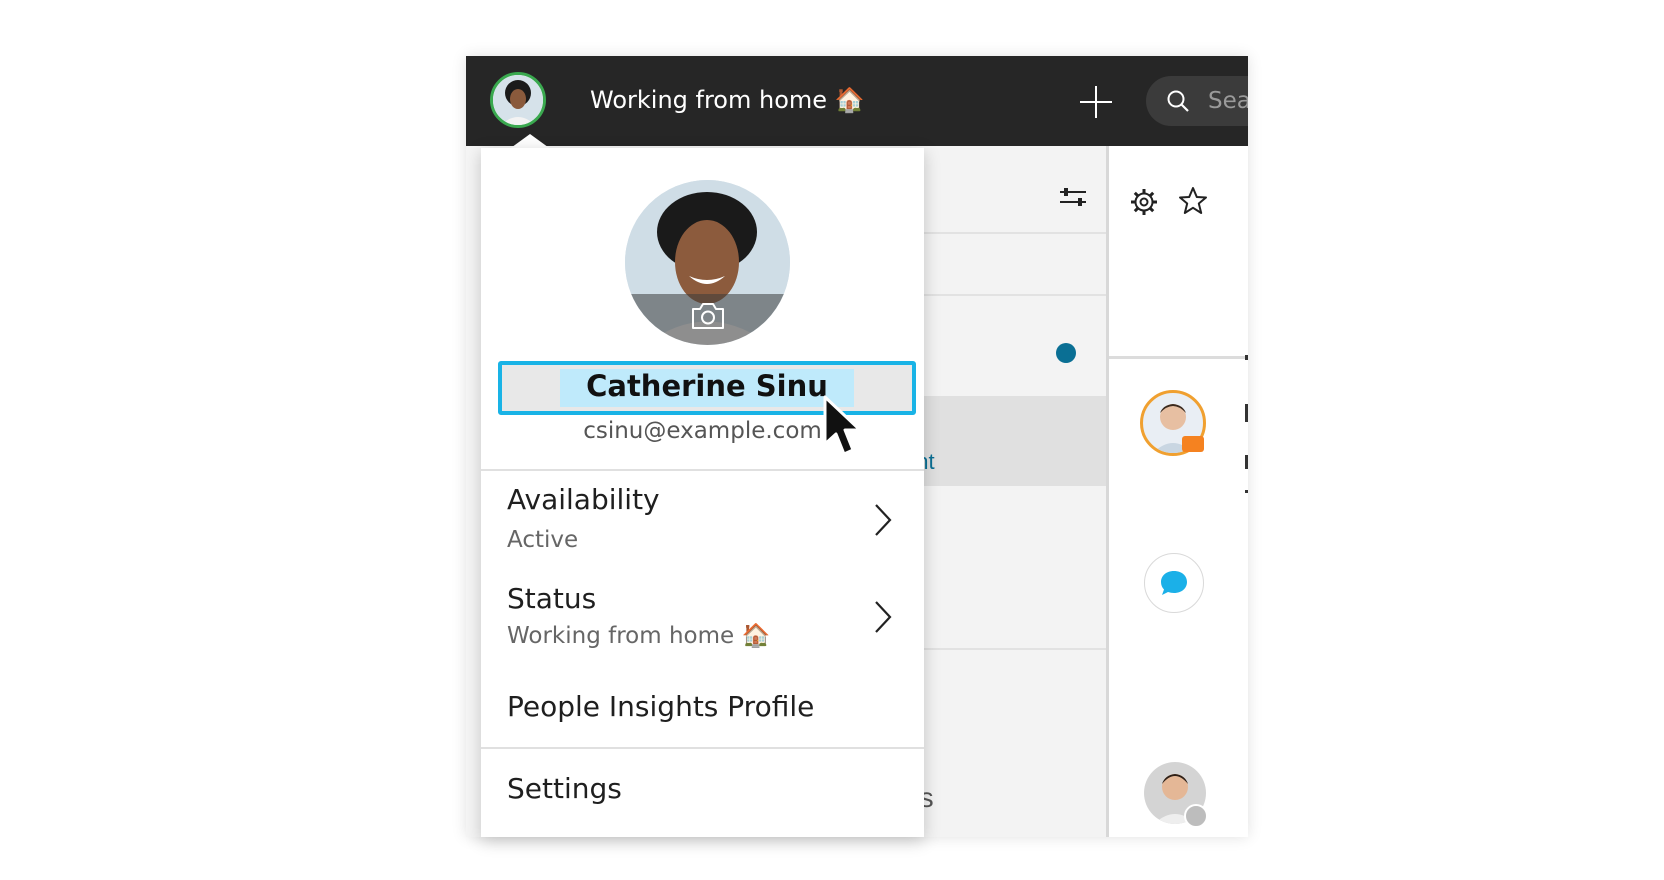  What do you see at coordinates (564, 788) in the screenshot?
I see `settings-label: Settings` at bounding box center [564, 788].